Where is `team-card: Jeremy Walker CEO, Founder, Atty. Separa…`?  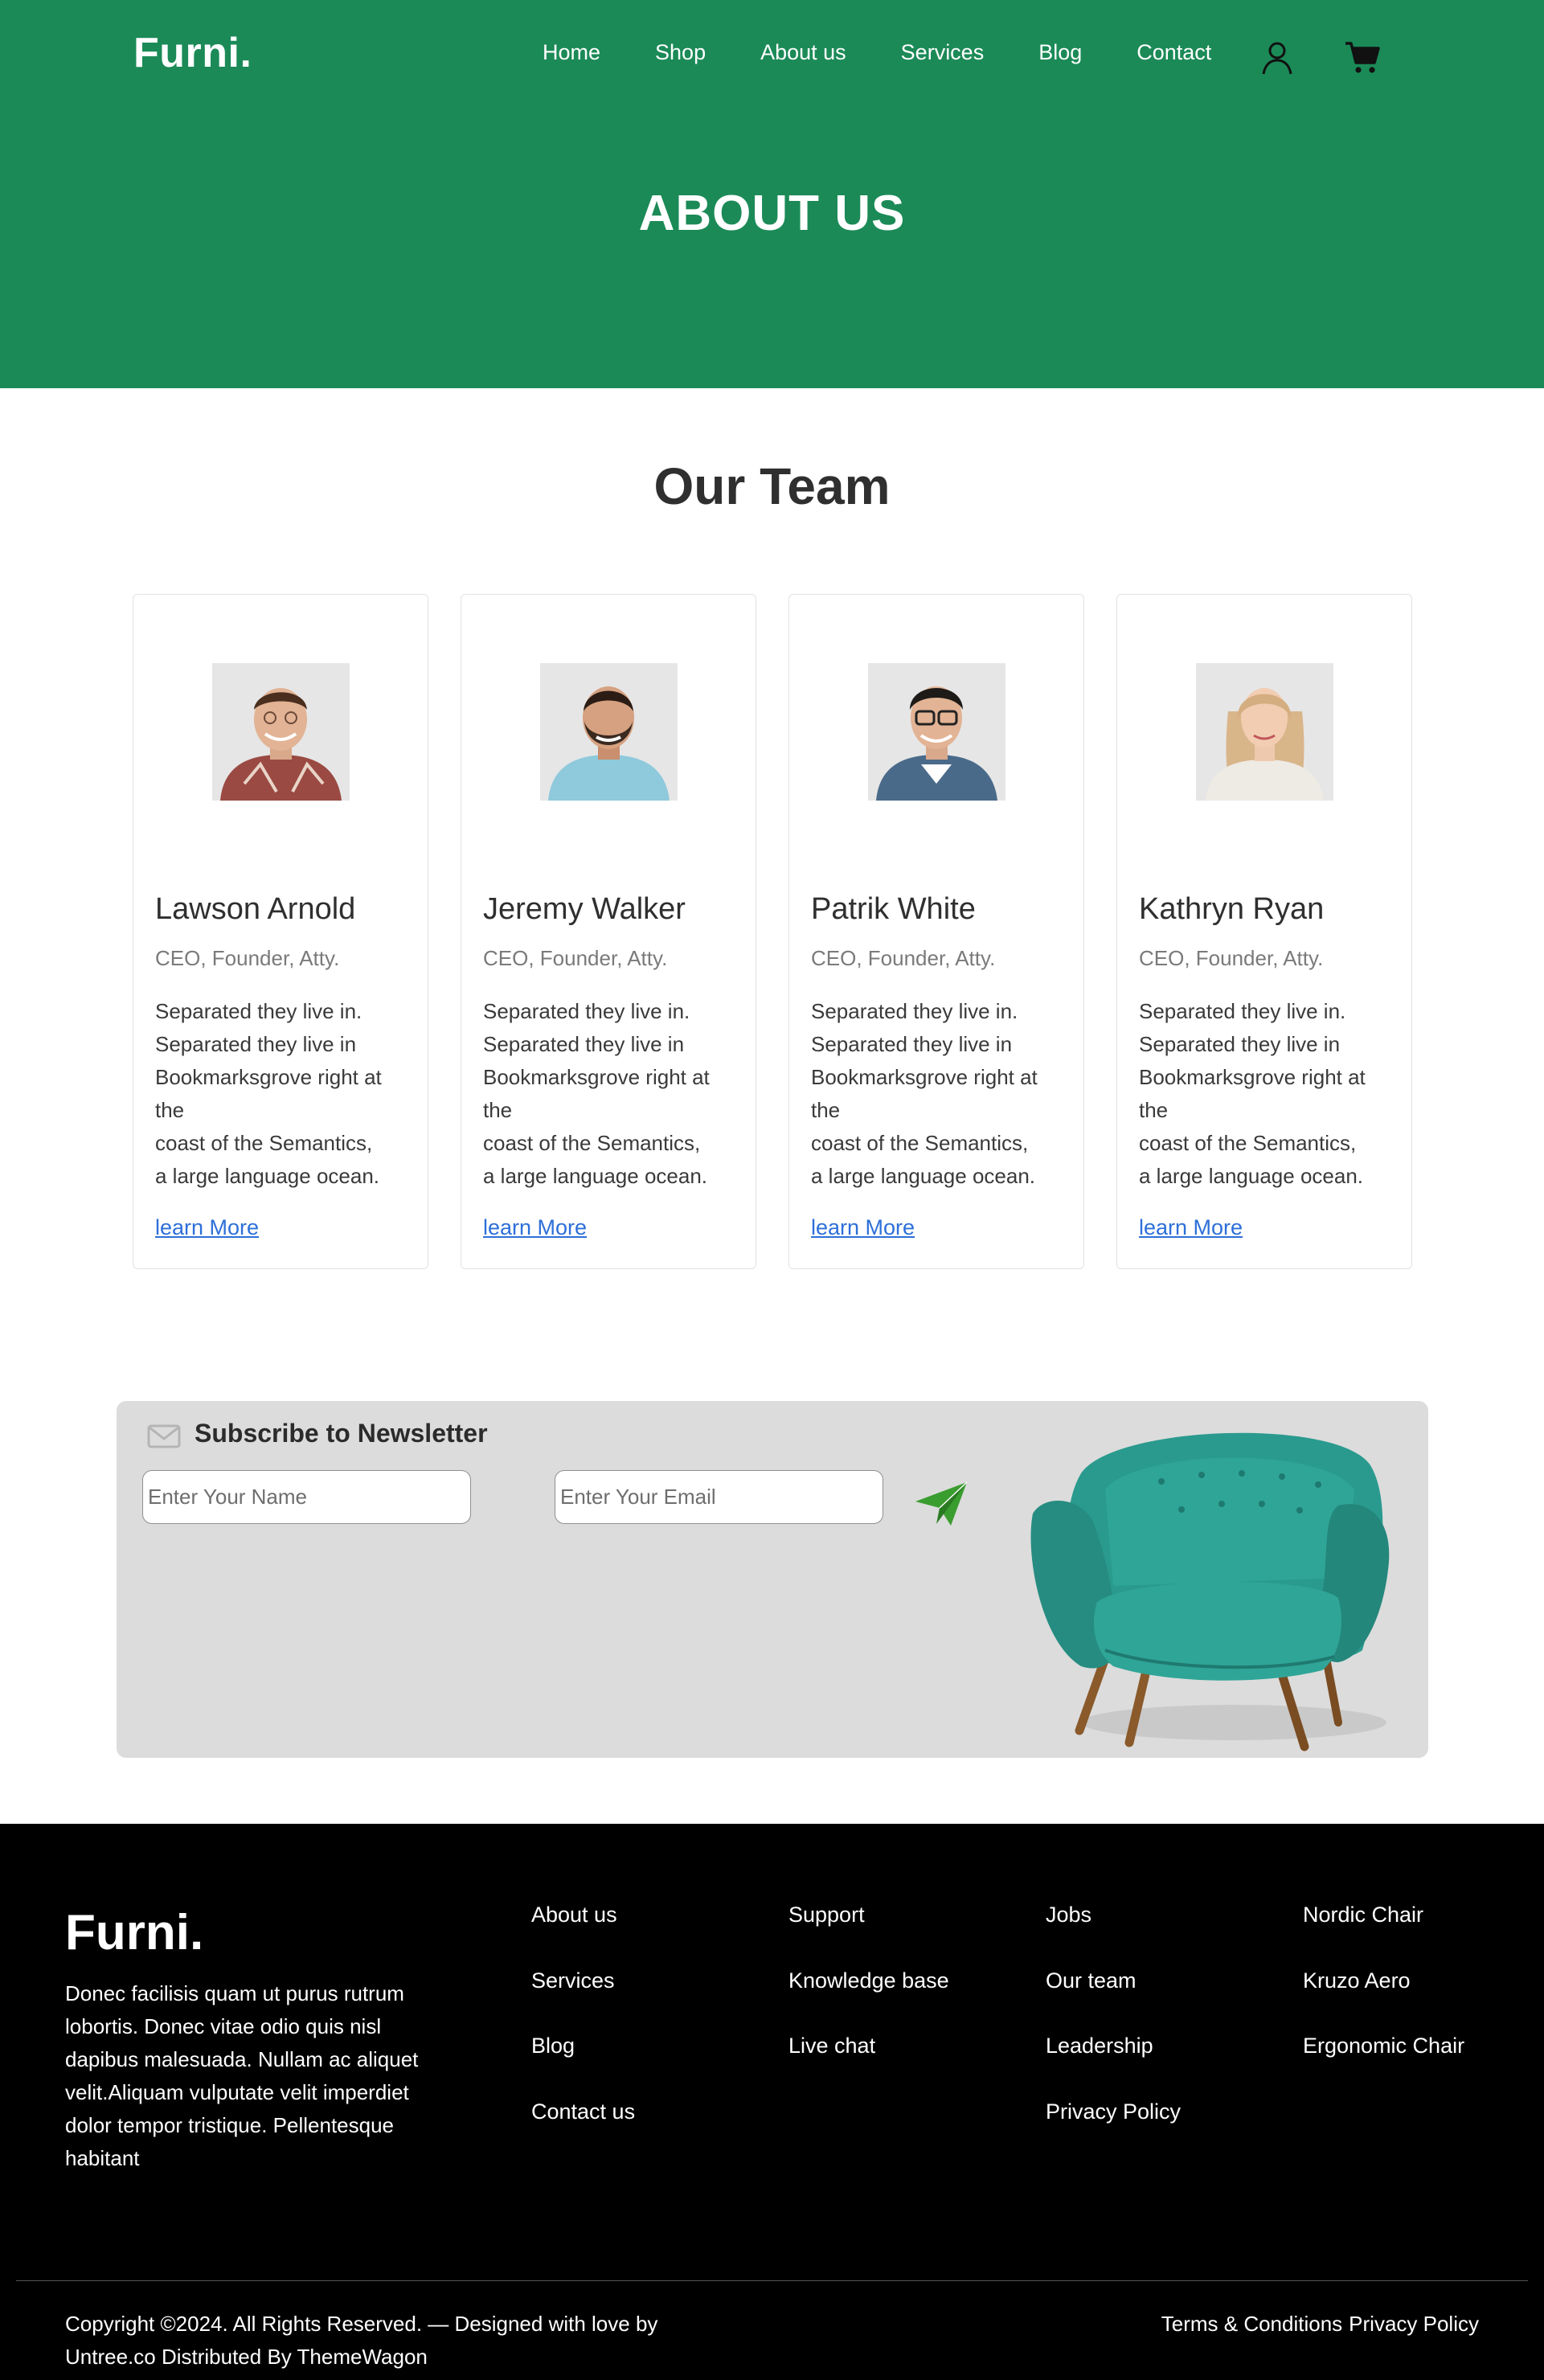 team-card: Jeremy Walker CEO, Founder, Atty. Separa… is located at coordinates (608, 931).